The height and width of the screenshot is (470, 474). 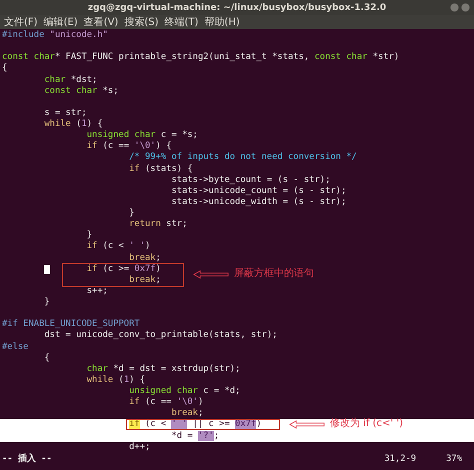 I want to click on window-title: zgq@zgq-virtual-machine: ~/linux/busybox/busybox-1.32.0, so click(x=237, y=7).